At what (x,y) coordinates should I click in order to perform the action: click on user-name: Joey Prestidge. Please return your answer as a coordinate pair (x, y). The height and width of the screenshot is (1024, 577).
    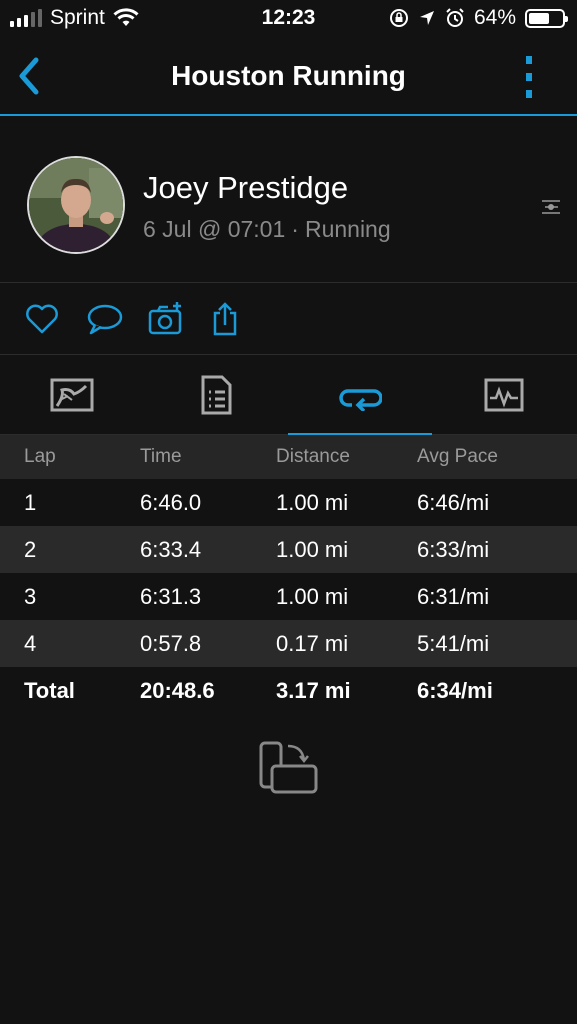
    Looking at the image, I should click on (245, 188).